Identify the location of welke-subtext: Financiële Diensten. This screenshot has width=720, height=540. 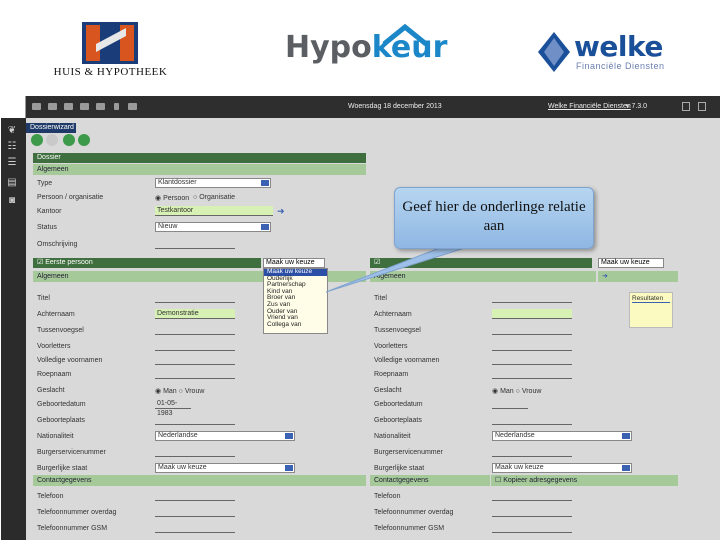
(620, 66).